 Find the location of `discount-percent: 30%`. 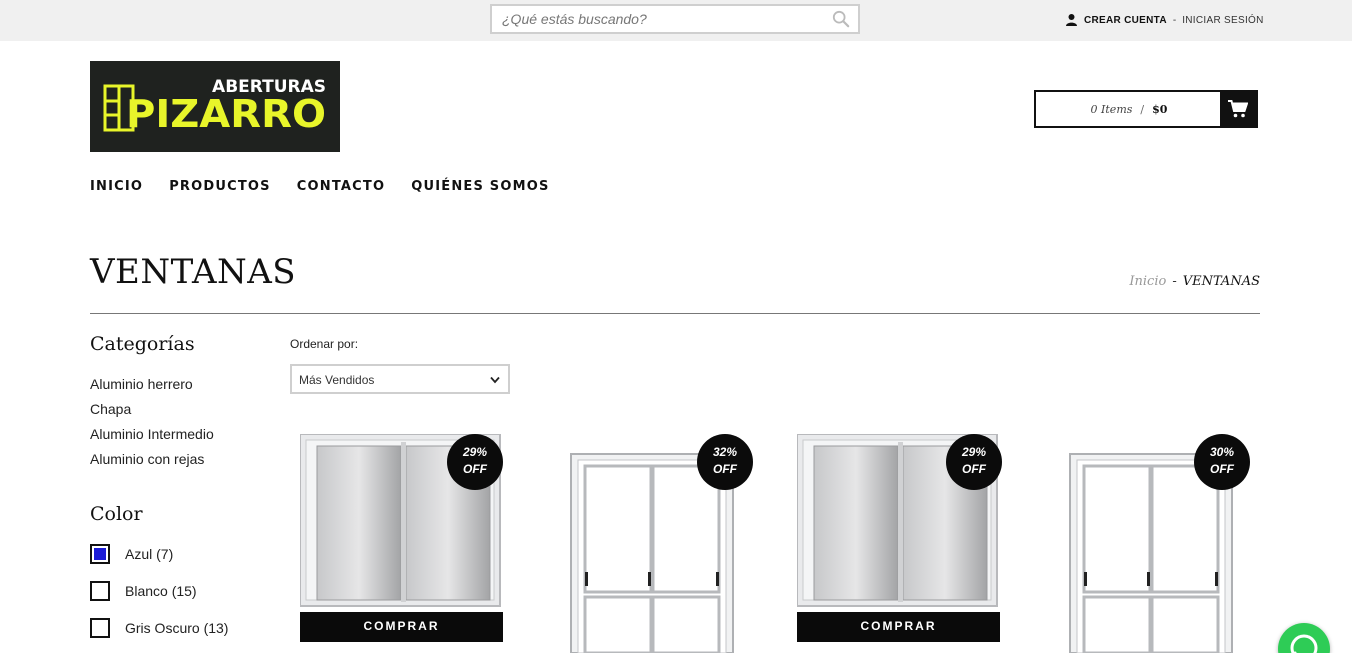

discount-percent: 30% is located at coordinates (1222, 452).